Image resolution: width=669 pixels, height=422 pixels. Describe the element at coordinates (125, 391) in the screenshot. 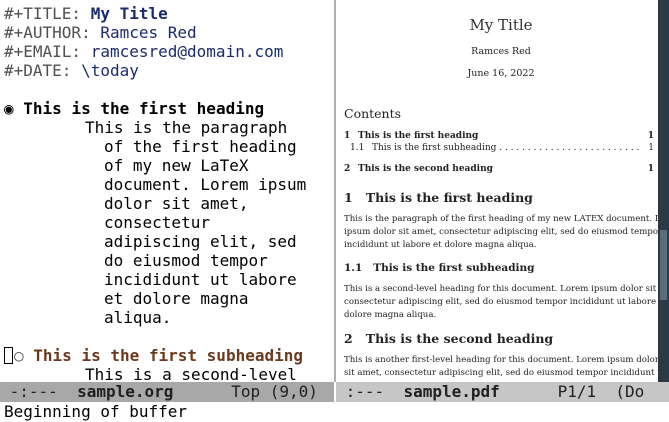

I see `modeline-left-buffer-name: sample.org` at that location.